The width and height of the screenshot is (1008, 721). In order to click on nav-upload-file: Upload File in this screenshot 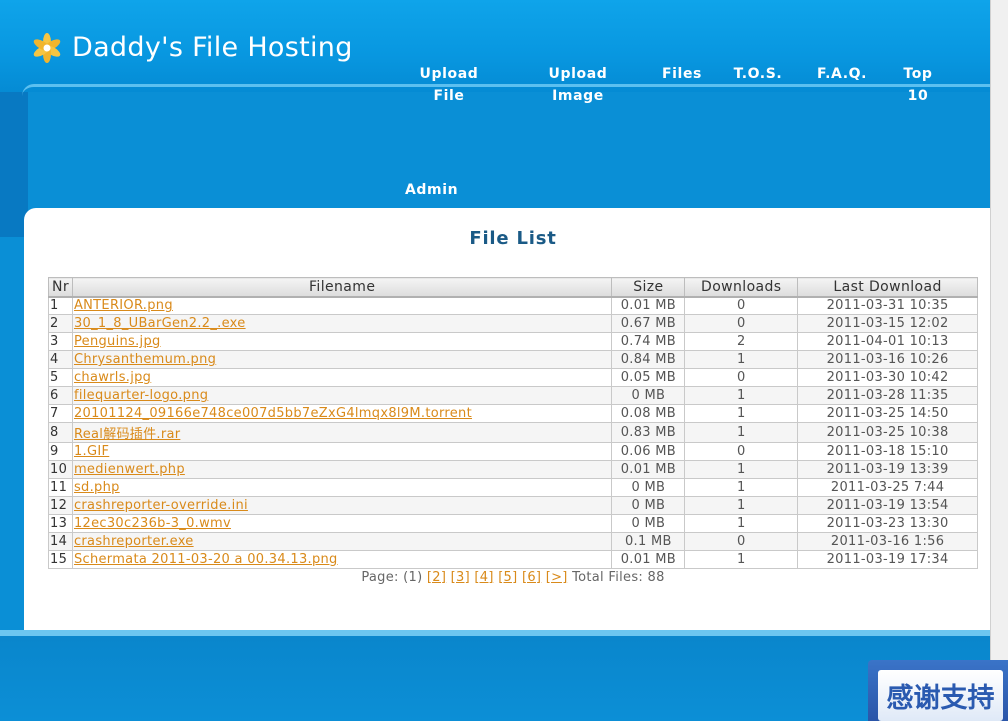, I will do `click(449, 85)`.